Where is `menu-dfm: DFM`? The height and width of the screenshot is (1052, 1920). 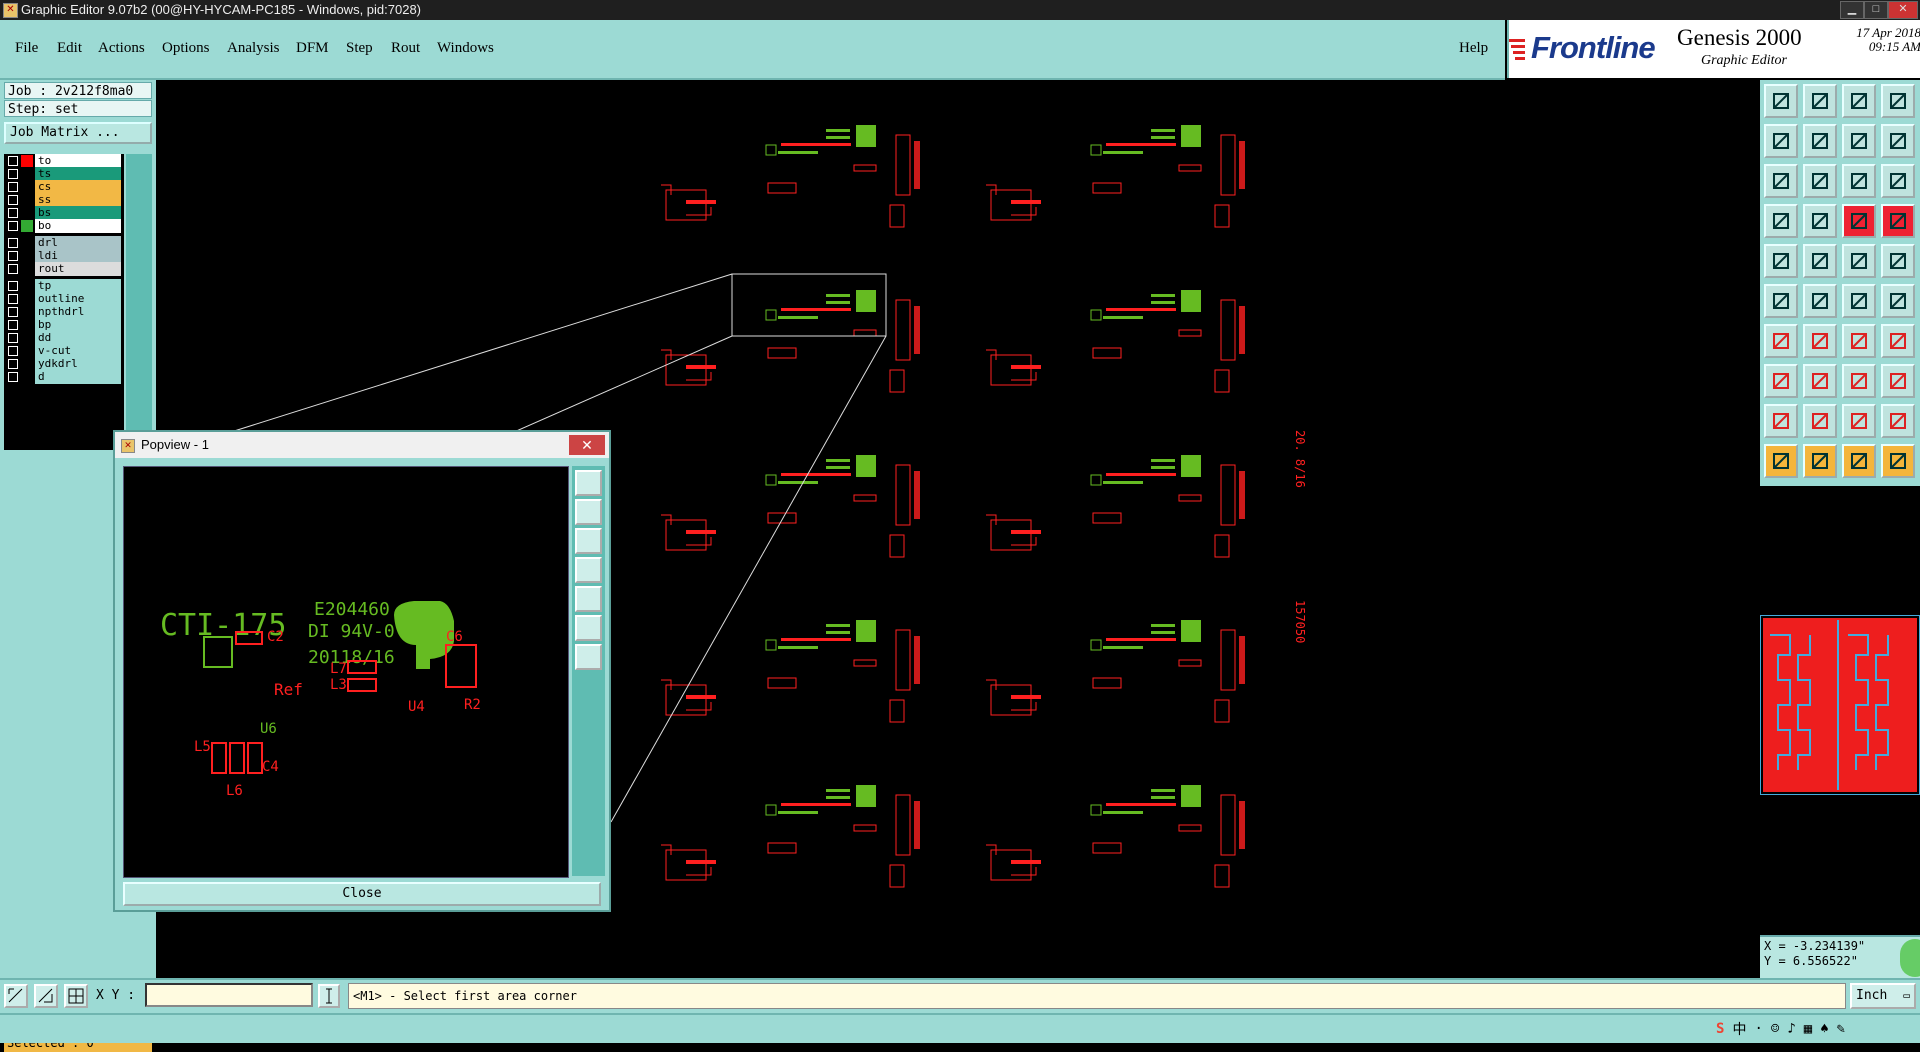
menu-dfm: DFM is located at coordinates (312, 48).